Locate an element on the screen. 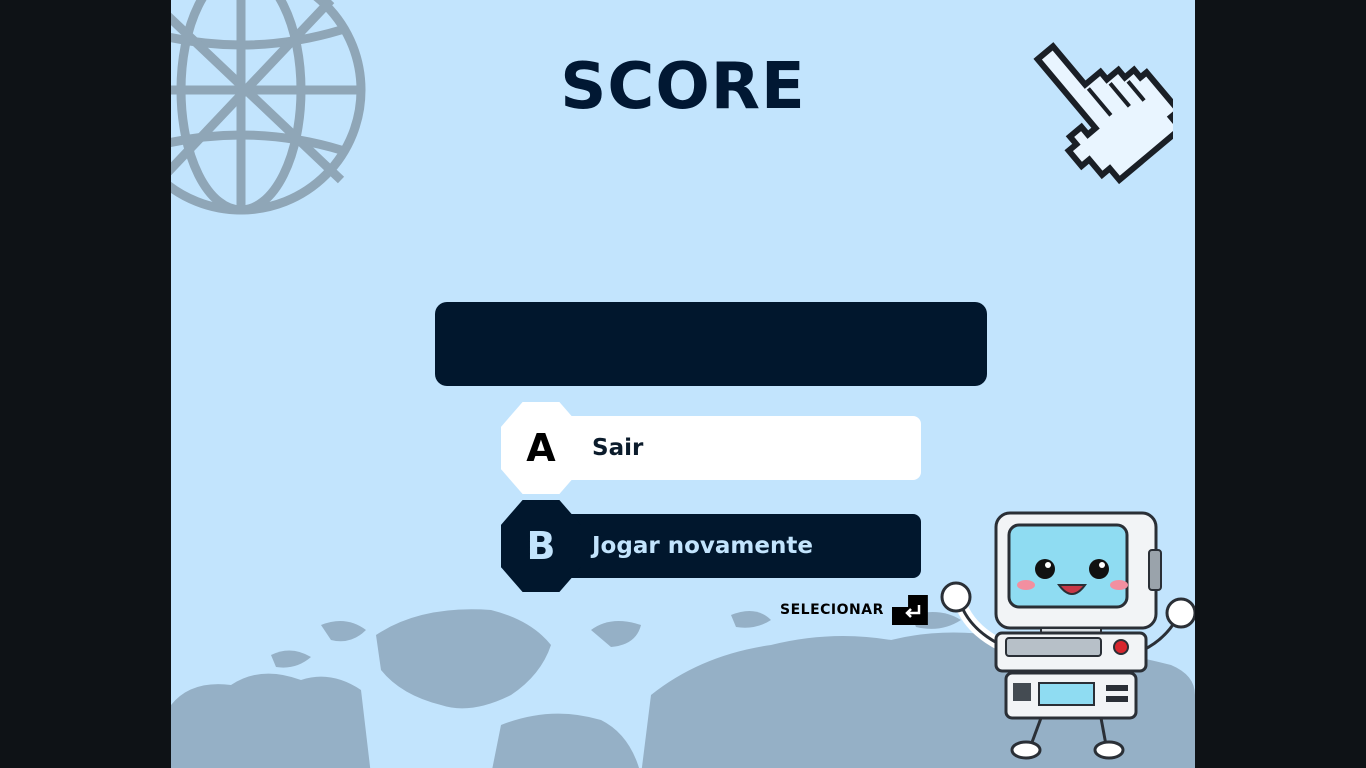  option-key-badge: A is located at coordinates (541, 448).